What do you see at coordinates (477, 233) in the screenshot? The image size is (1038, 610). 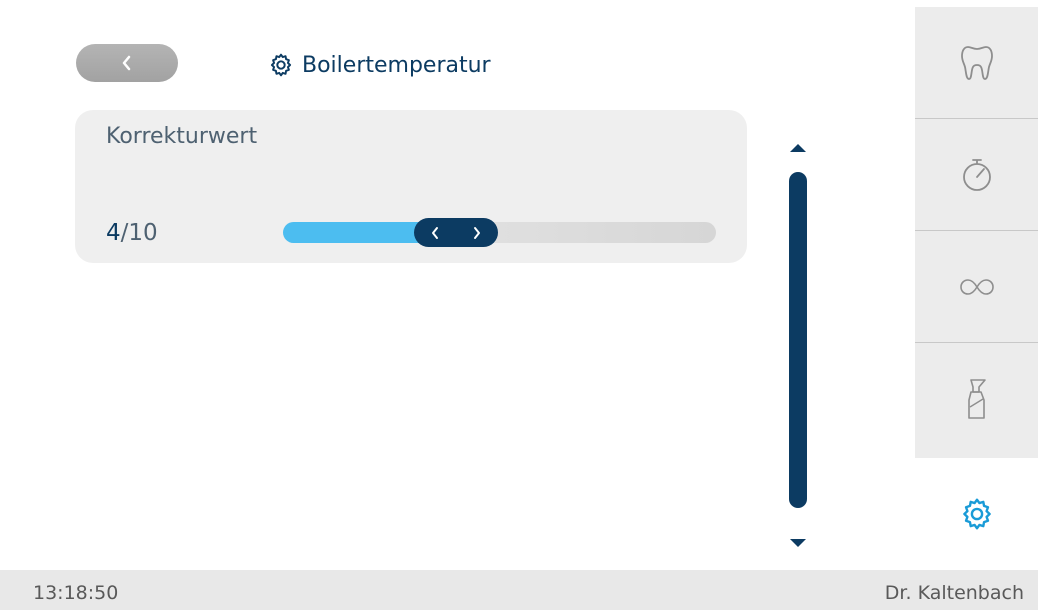 I see `increase-arrow-icon` at bounding box center [477, 233].